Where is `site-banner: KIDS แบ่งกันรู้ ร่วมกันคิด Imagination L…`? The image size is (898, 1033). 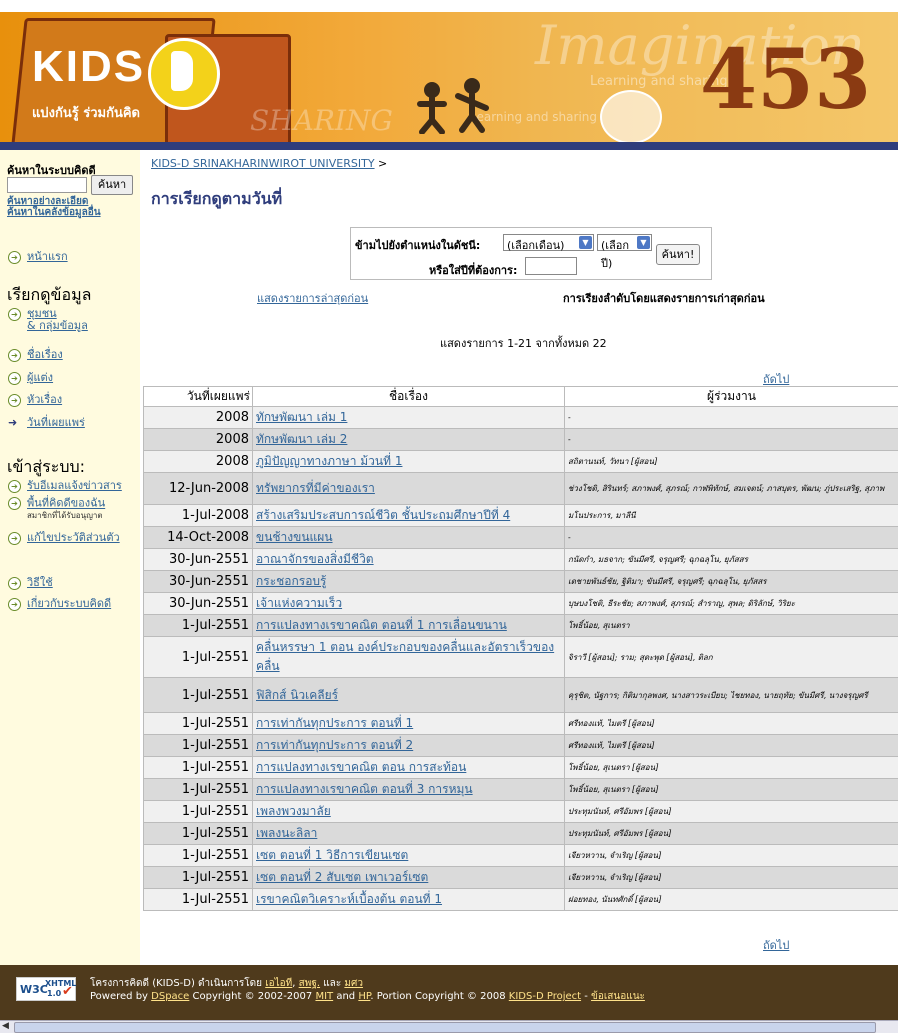
site-banner: KIDS แบ่งกันรู้ ร่วมกันคิด Imagination L… is located at coordinates (449, 77).